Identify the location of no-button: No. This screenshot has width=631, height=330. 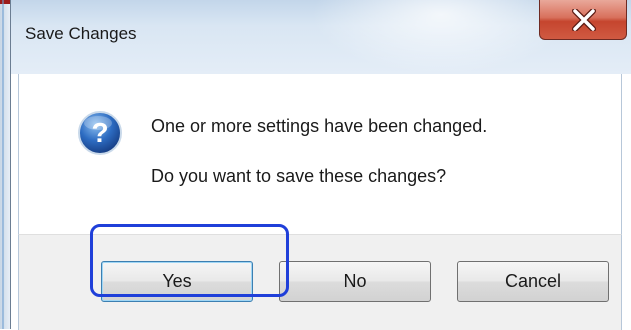
(355, 281).